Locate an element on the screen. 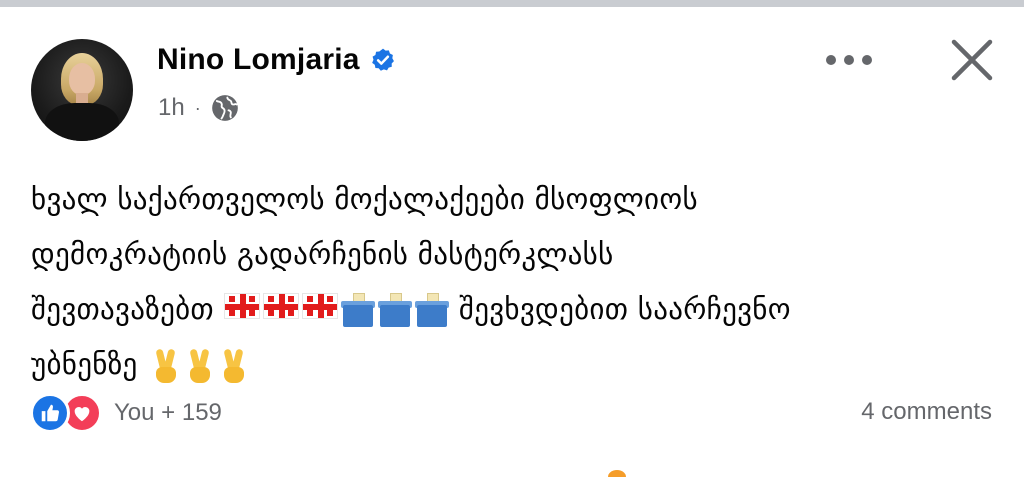  emoji-row is located at coordinates (336, 309).